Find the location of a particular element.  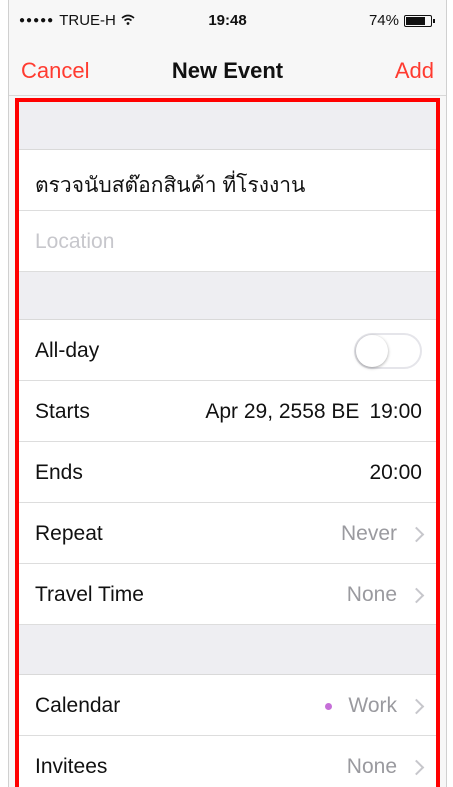

starts-value: Apr 29, 2558 BE 19:00 is located at coordinates (313, 412).